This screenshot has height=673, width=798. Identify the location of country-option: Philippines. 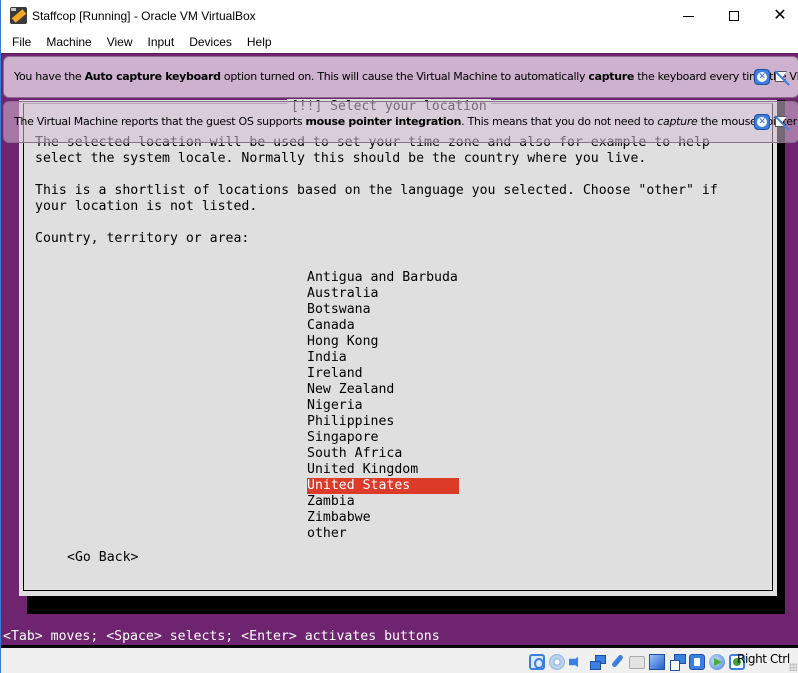
(383, 422).